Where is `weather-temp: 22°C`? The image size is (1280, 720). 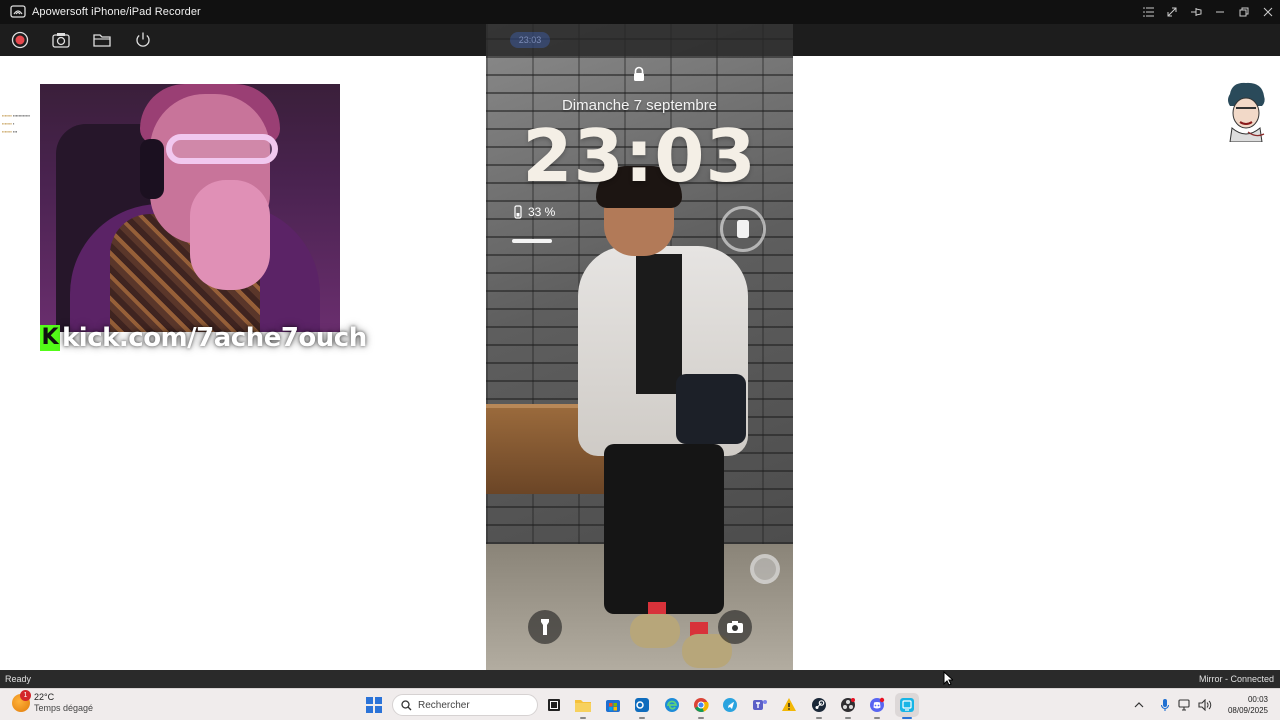 weather-temp: 22°C is located at coordinates (44, 697).